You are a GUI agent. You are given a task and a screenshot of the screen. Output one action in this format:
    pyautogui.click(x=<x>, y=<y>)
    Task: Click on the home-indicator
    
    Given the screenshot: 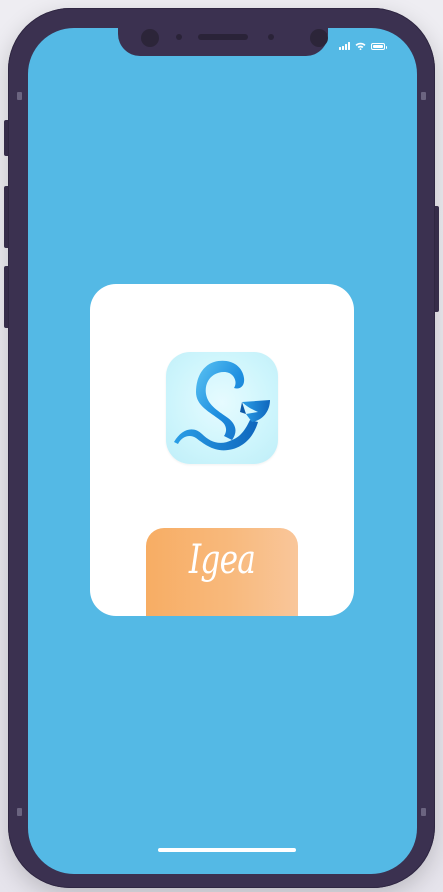 What is the action you would take?
    pyautogui.click(x=227, y=850)
    